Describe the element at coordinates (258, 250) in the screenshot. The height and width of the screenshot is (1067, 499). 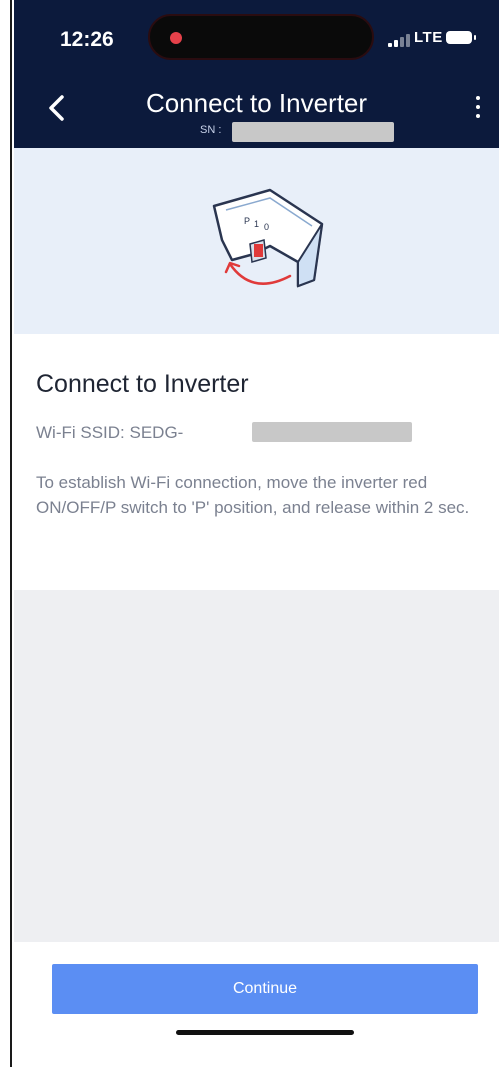
I see `red-switch-icon` at that location.